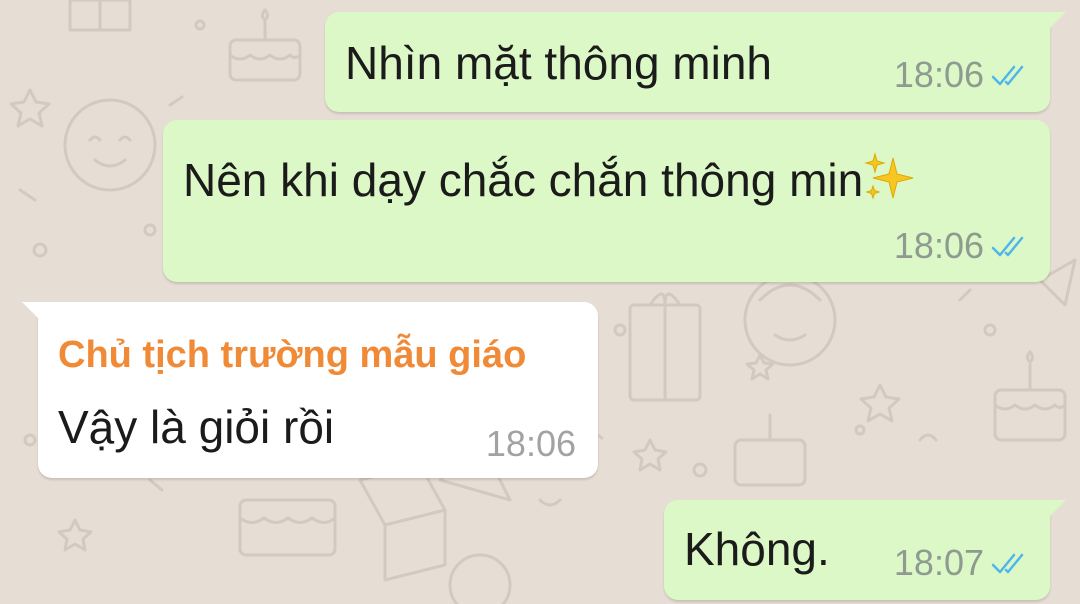 This screenshot has height=604, width=1080. What do you see at coordinates (889, 176) in the screenshot?
I see `sparkles-emoji` at bounding box center [889, 176].